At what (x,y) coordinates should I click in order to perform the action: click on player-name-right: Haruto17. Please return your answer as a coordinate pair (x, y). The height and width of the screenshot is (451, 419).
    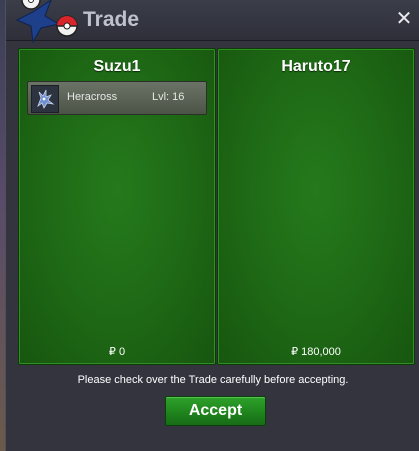
    Looking at the image, I should click on (316, 66).